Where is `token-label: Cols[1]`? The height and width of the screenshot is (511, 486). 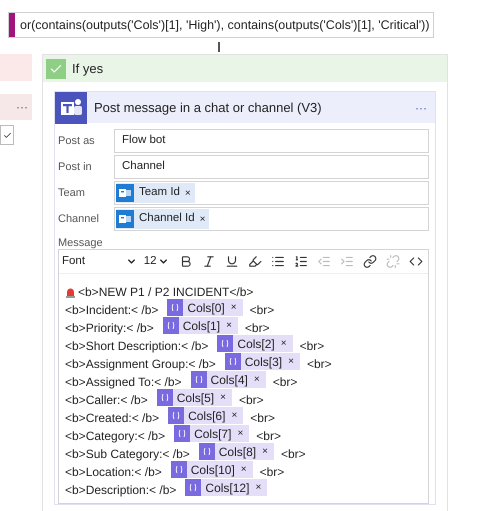 token-label: Cols[1] is located at coordinates (201, 326).